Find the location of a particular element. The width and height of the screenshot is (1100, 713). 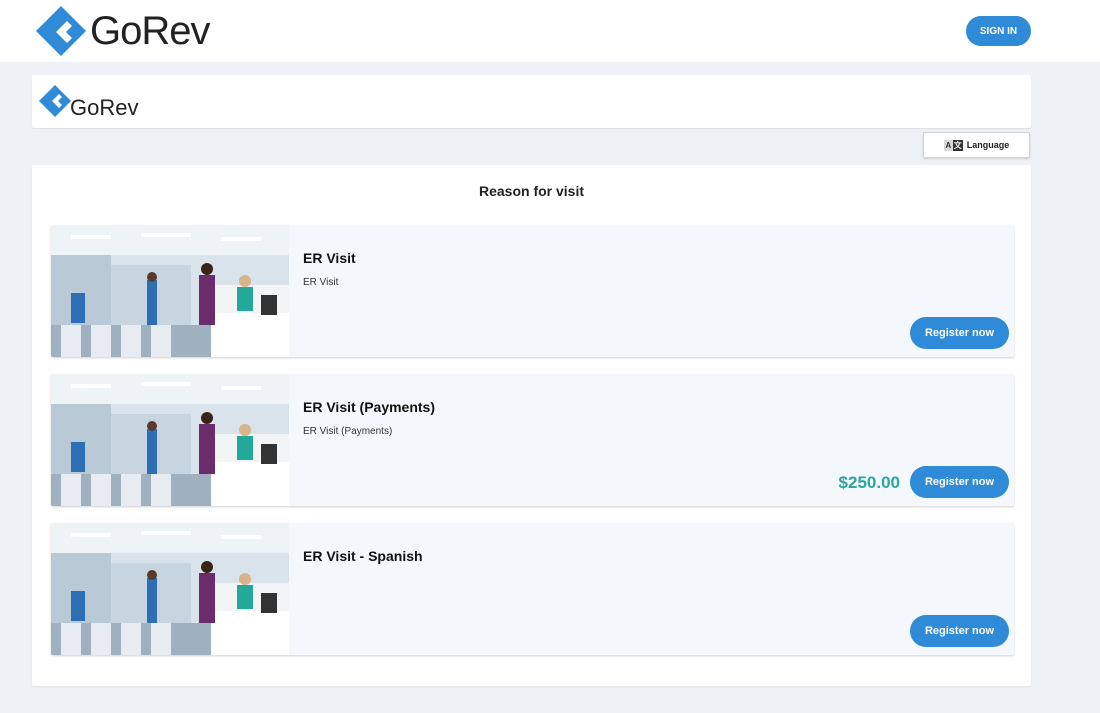

sign-in-button: SIGN IN is located at coordinates (998, 31).